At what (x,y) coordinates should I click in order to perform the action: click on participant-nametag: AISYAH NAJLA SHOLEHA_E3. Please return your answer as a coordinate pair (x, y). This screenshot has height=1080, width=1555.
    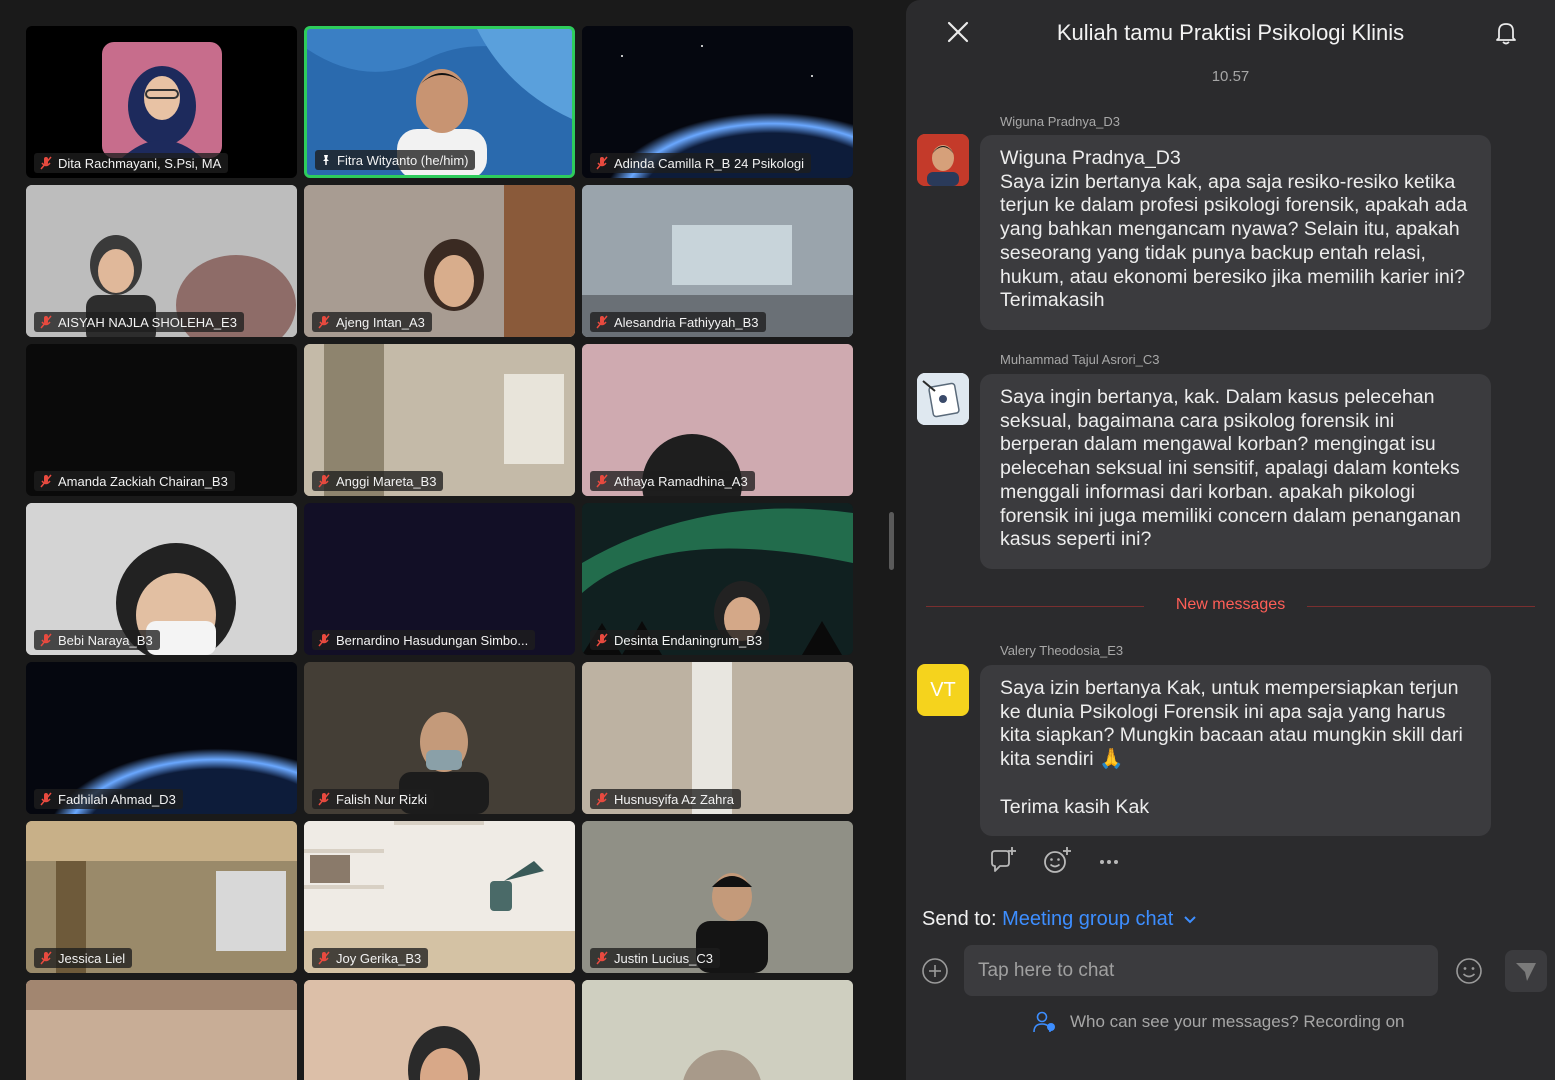
    Looking at the image, I should click on (139, 322).